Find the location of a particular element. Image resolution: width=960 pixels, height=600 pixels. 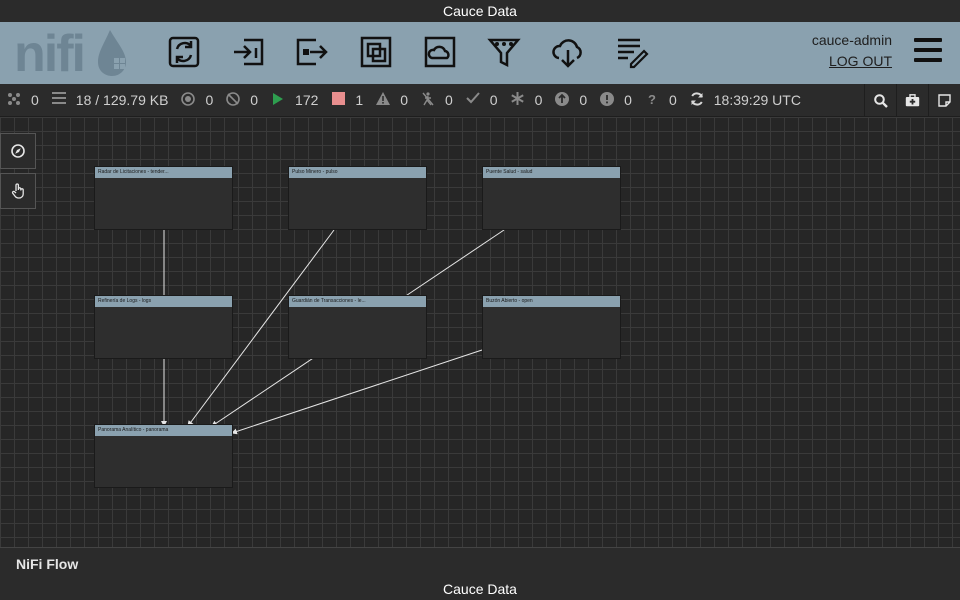

queue-list-icon is located at coordinates (59, 100).